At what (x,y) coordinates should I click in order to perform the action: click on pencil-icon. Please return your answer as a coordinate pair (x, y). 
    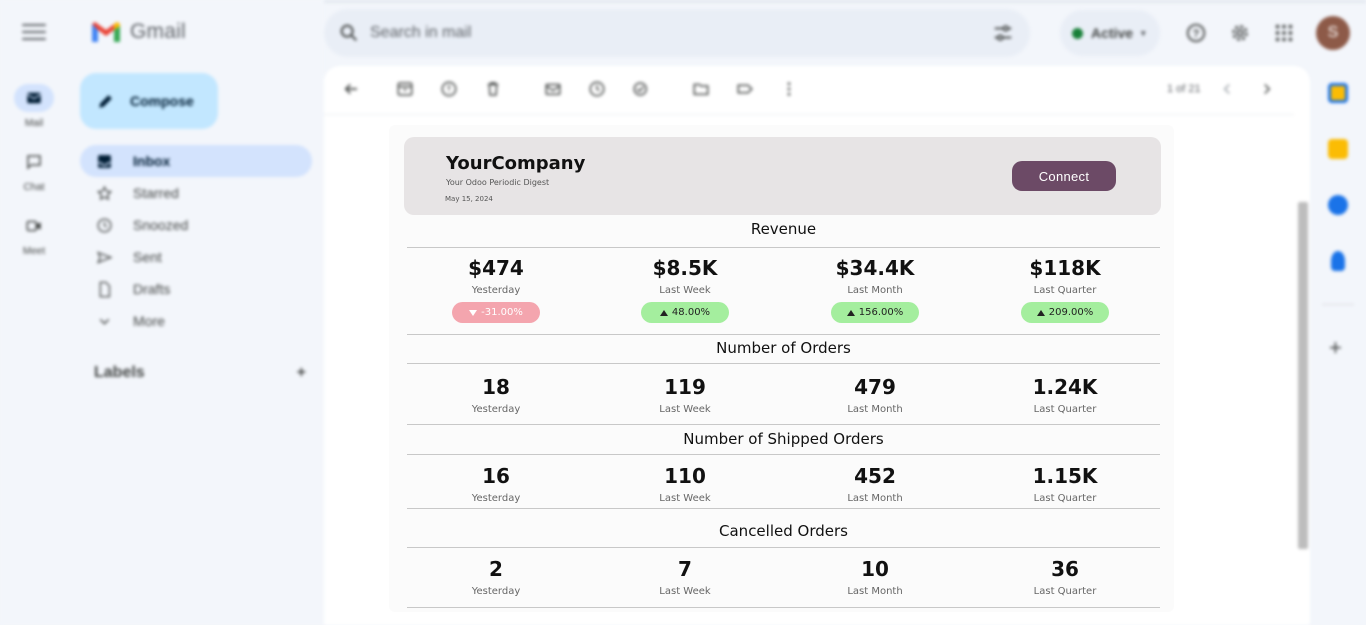
    Looking at the image, I should click on (105, 101).